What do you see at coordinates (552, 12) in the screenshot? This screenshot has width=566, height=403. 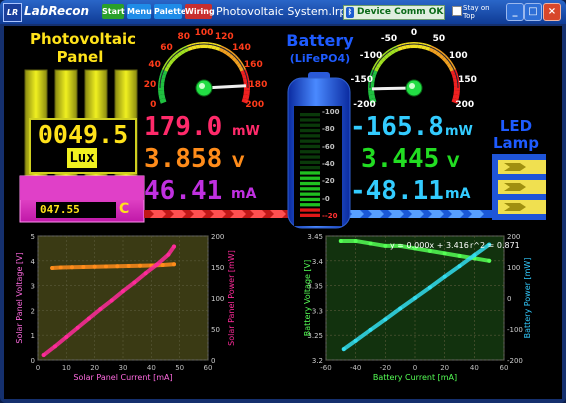 I see `close-button: ×` at bounding box center [552, 12].